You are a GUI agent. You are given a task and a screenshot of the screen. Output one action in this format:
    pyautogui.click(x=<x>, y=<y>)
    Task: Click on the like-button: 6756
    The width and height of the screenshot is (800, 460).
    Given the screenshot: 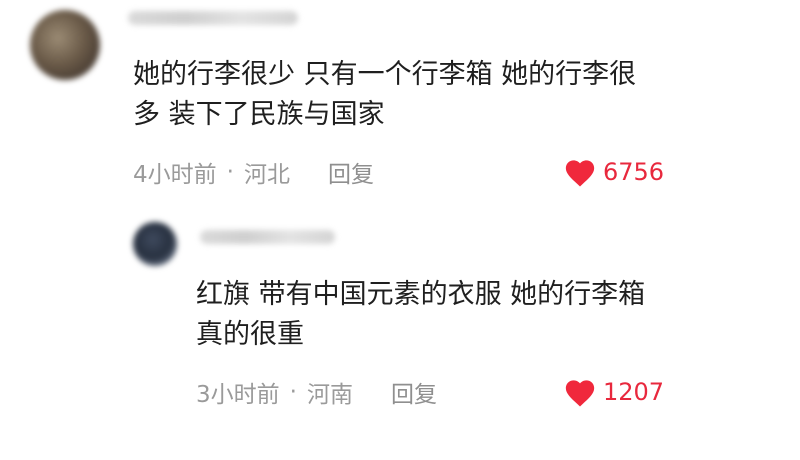 What is the action you would take?
    pyautogui.click(x=613, y=172)
    